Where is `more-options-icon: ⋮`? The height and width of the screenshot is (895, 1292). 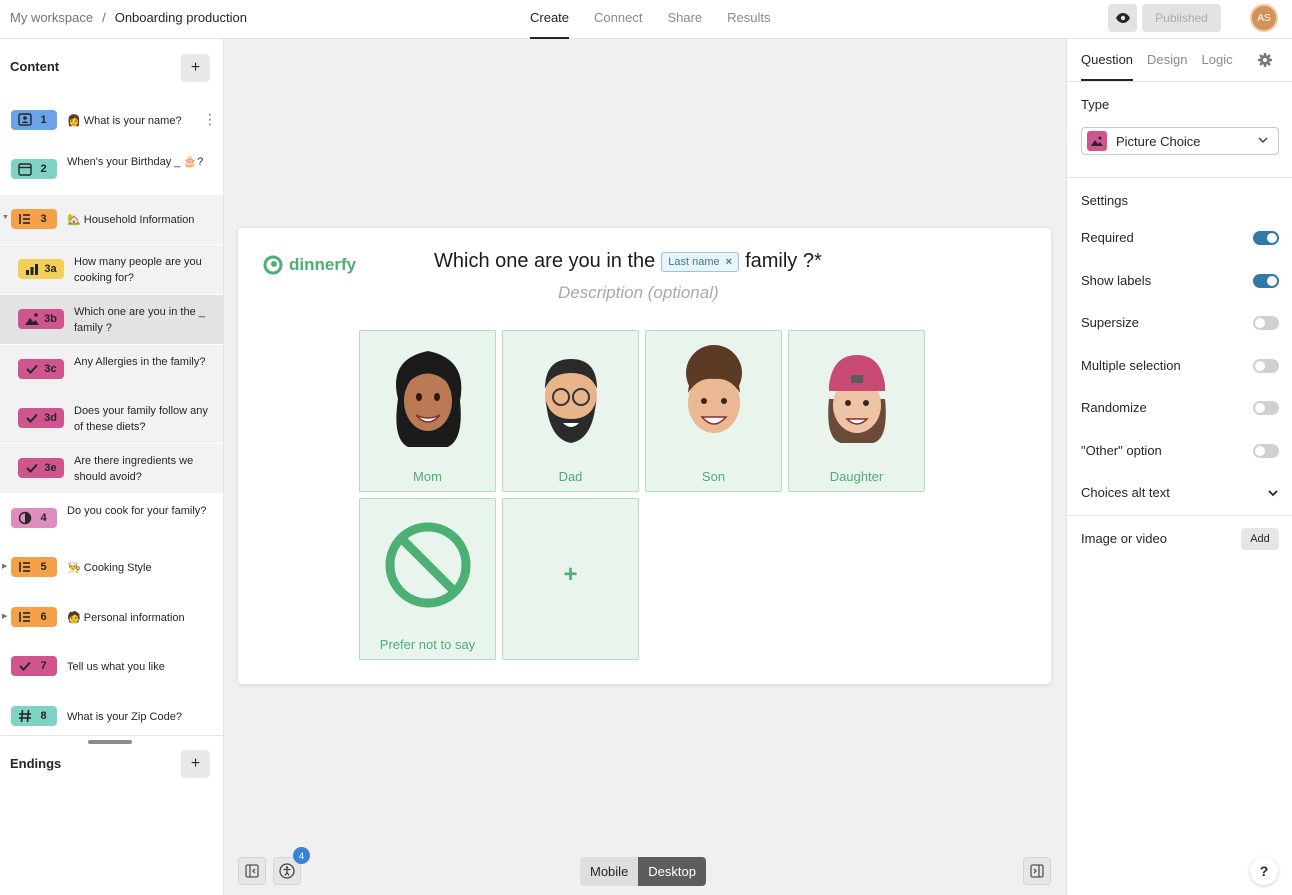 more-options-icon: ⋮ is located at coordinates (210, 119).